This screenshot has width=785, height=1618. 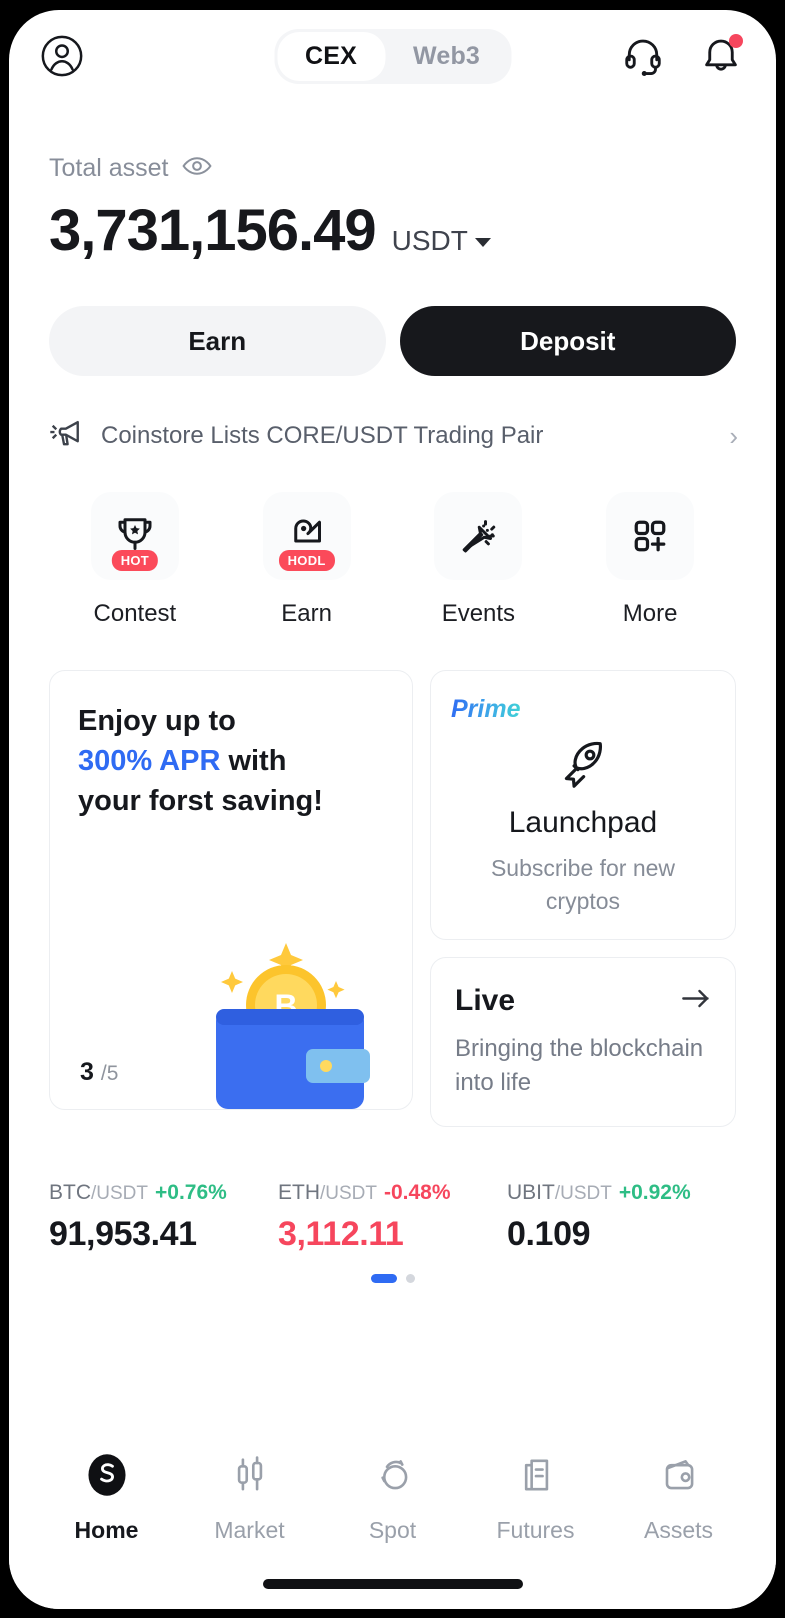 I want to click on nav-item-futures: Futures, so click(x=535, y=1497).